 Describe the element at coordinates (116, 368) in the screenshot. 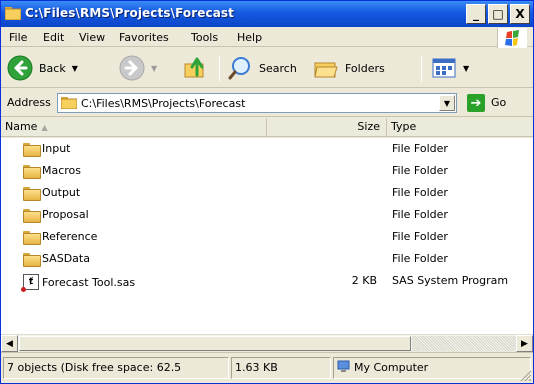

I see `status-objects: 7 objects (Disk free space: 62.5` at that location.